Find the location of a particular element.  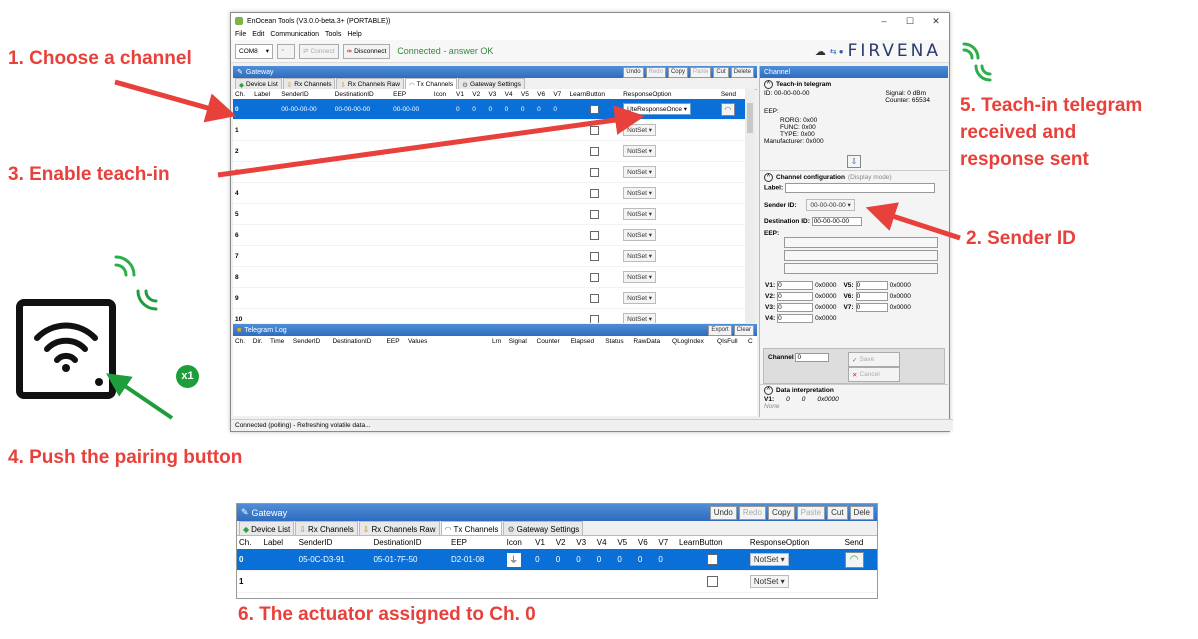

arrow-sender-id is located at coordinates (913, 221).